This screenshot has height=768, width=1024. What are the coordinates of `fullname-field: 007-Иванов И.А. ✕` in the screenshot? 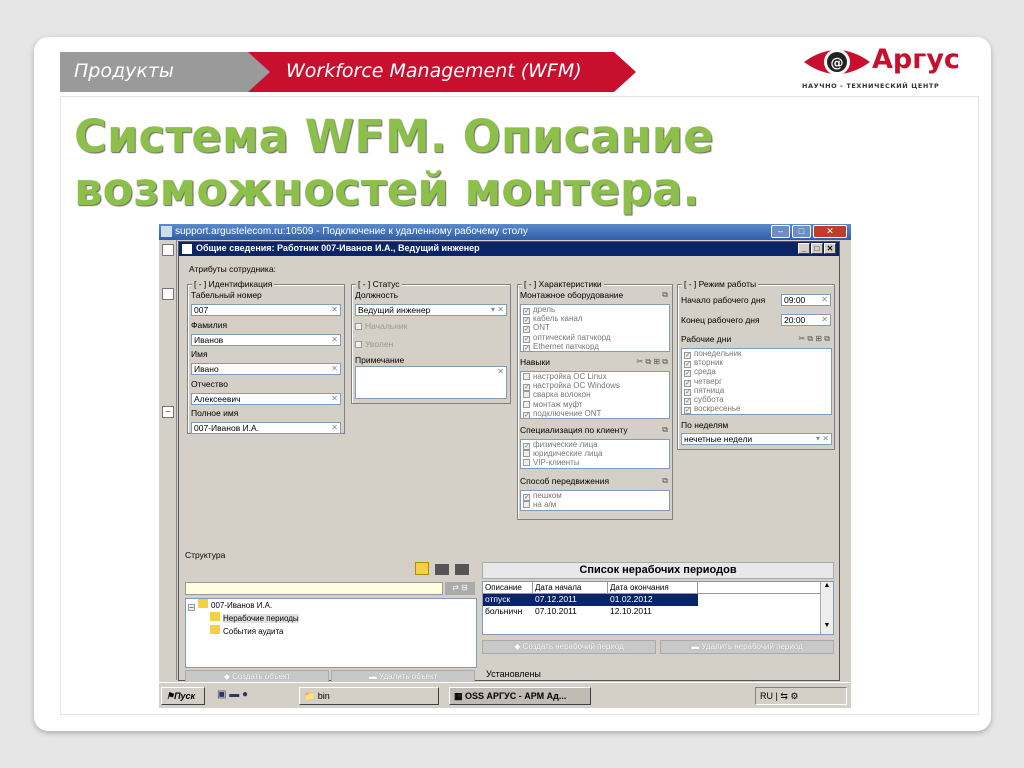 It's located at (266, 428).